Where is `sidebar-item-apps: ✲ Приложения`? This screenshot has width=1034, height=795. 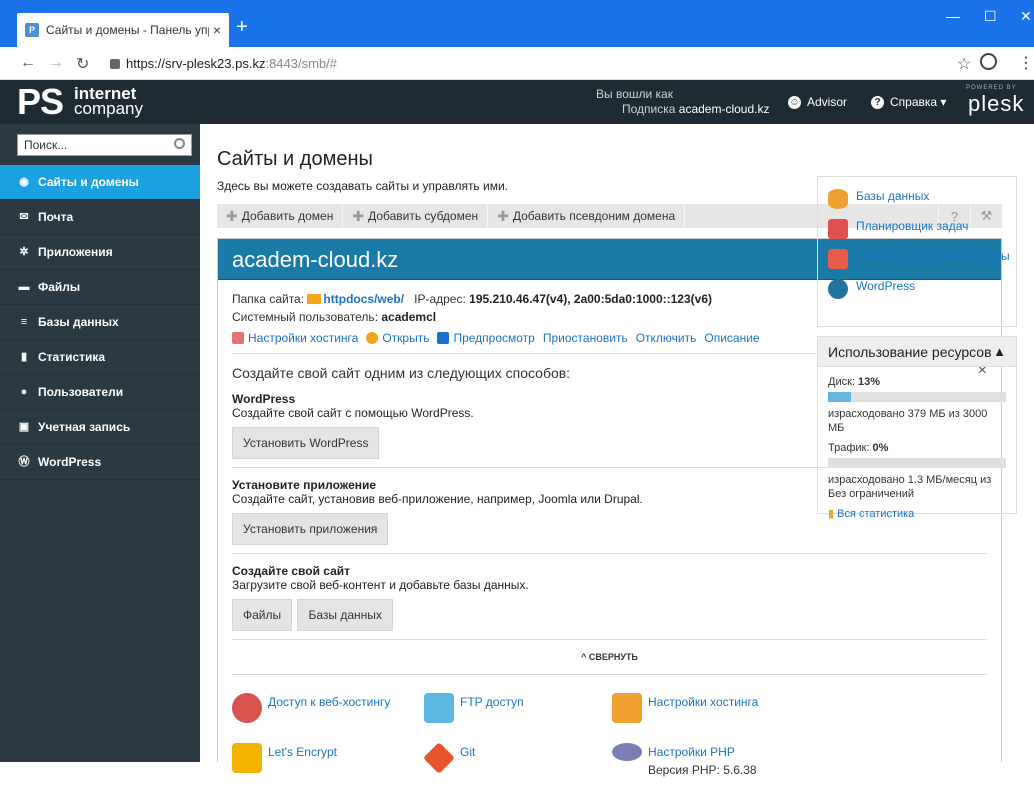
sidebar-item-apps: ✲ Приложения is located at coordinates (100, 252).